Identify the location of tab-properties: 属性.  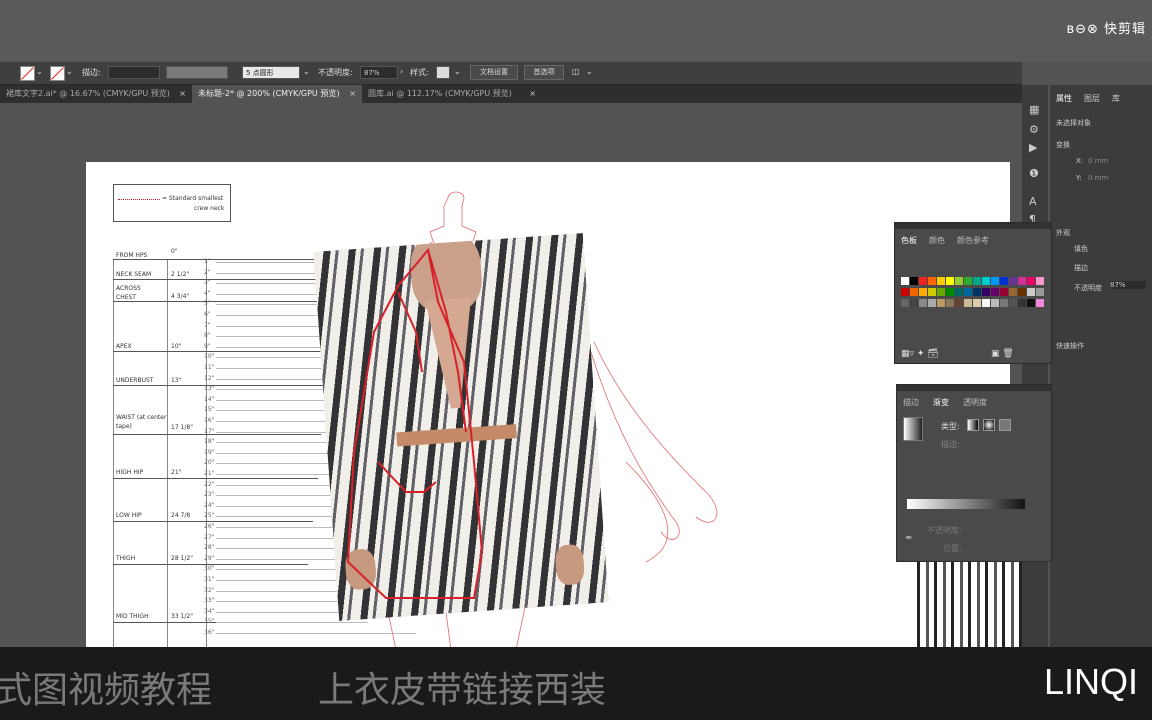
(1064, 98).